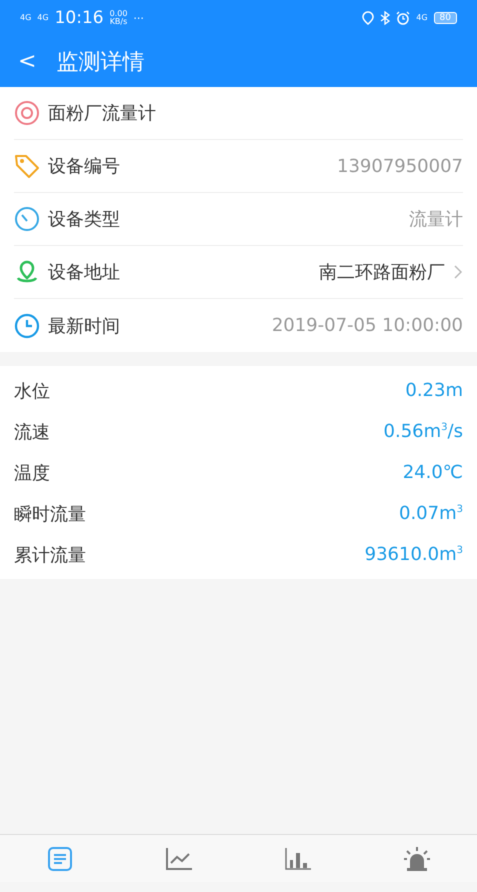  Describe the element at coordinates (423, 431) in the screenshot. I see `reading-value: 0.56m$^{3}$/s` at that location.